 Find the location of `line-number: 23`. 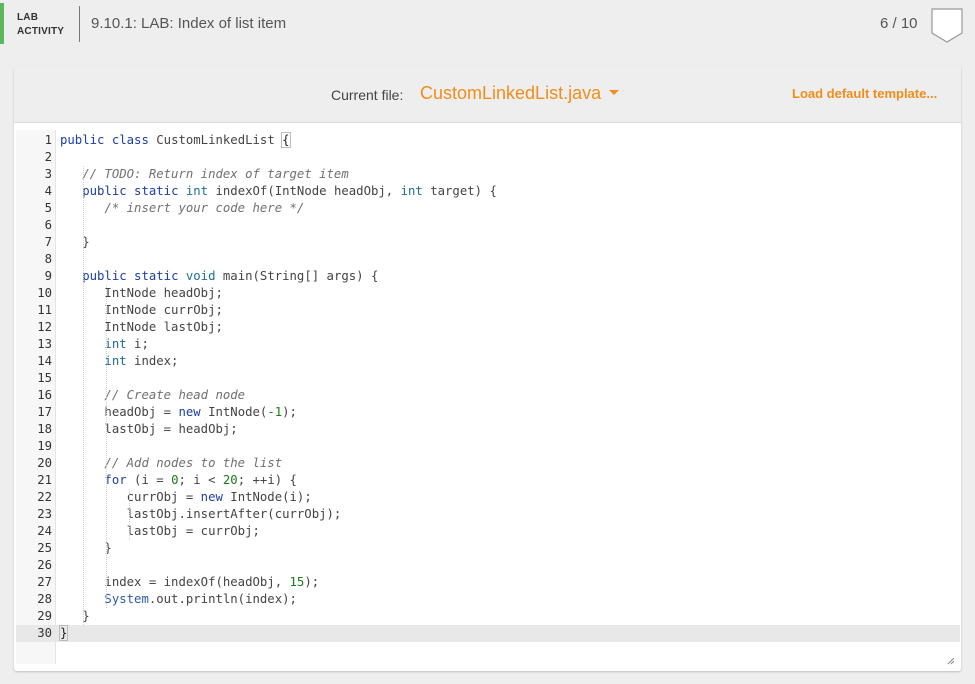

line-number: 23 is located at coordinates (44, 514).